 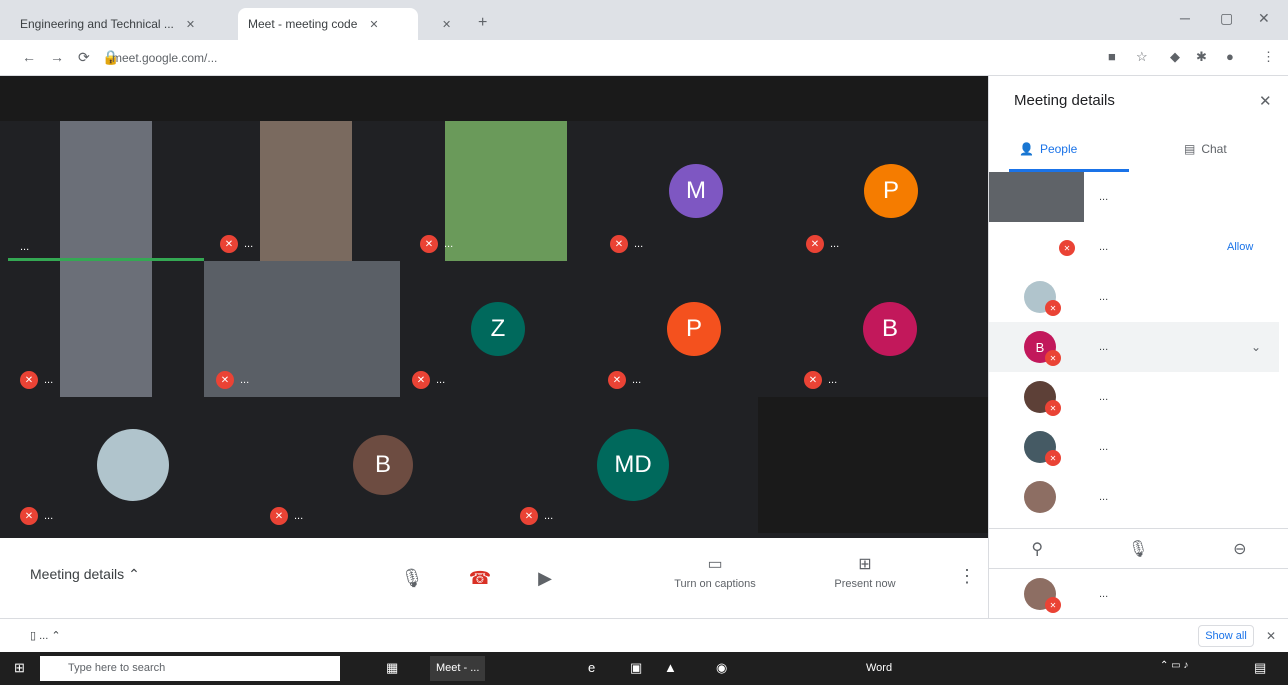 What do you see at coordinates (45, 635) in the screenshot?
I see `download-item: ▯ ... ⌃` at bounding box center [45, 635].